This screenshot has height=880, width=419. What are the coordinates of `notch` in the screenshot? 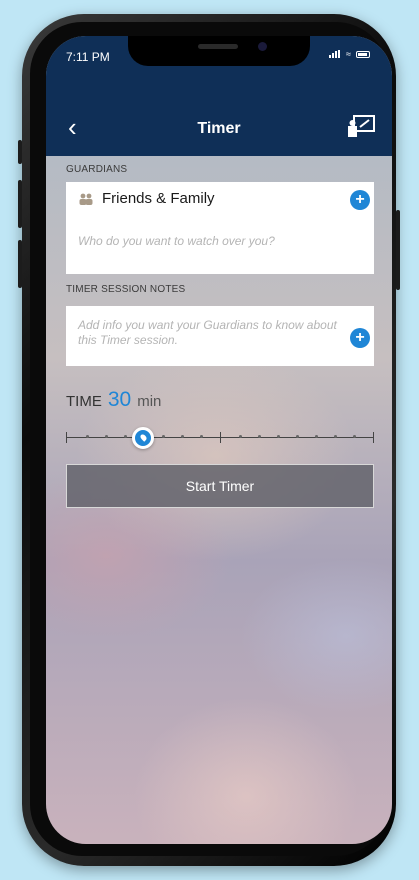 It's located at (219, 51).